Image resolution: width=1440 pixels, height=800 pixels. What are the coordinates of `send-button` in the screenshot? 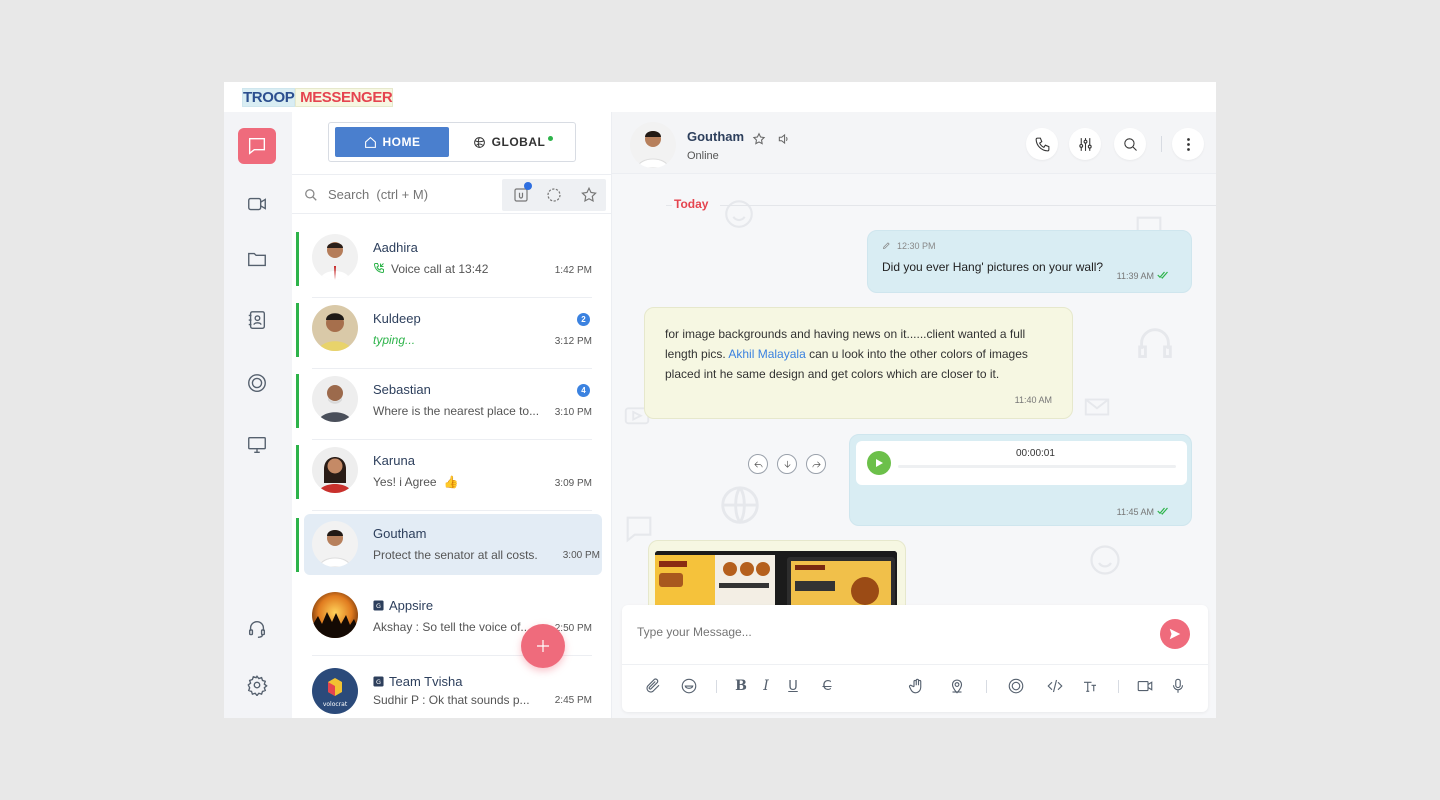 It's located at (1175, 634).